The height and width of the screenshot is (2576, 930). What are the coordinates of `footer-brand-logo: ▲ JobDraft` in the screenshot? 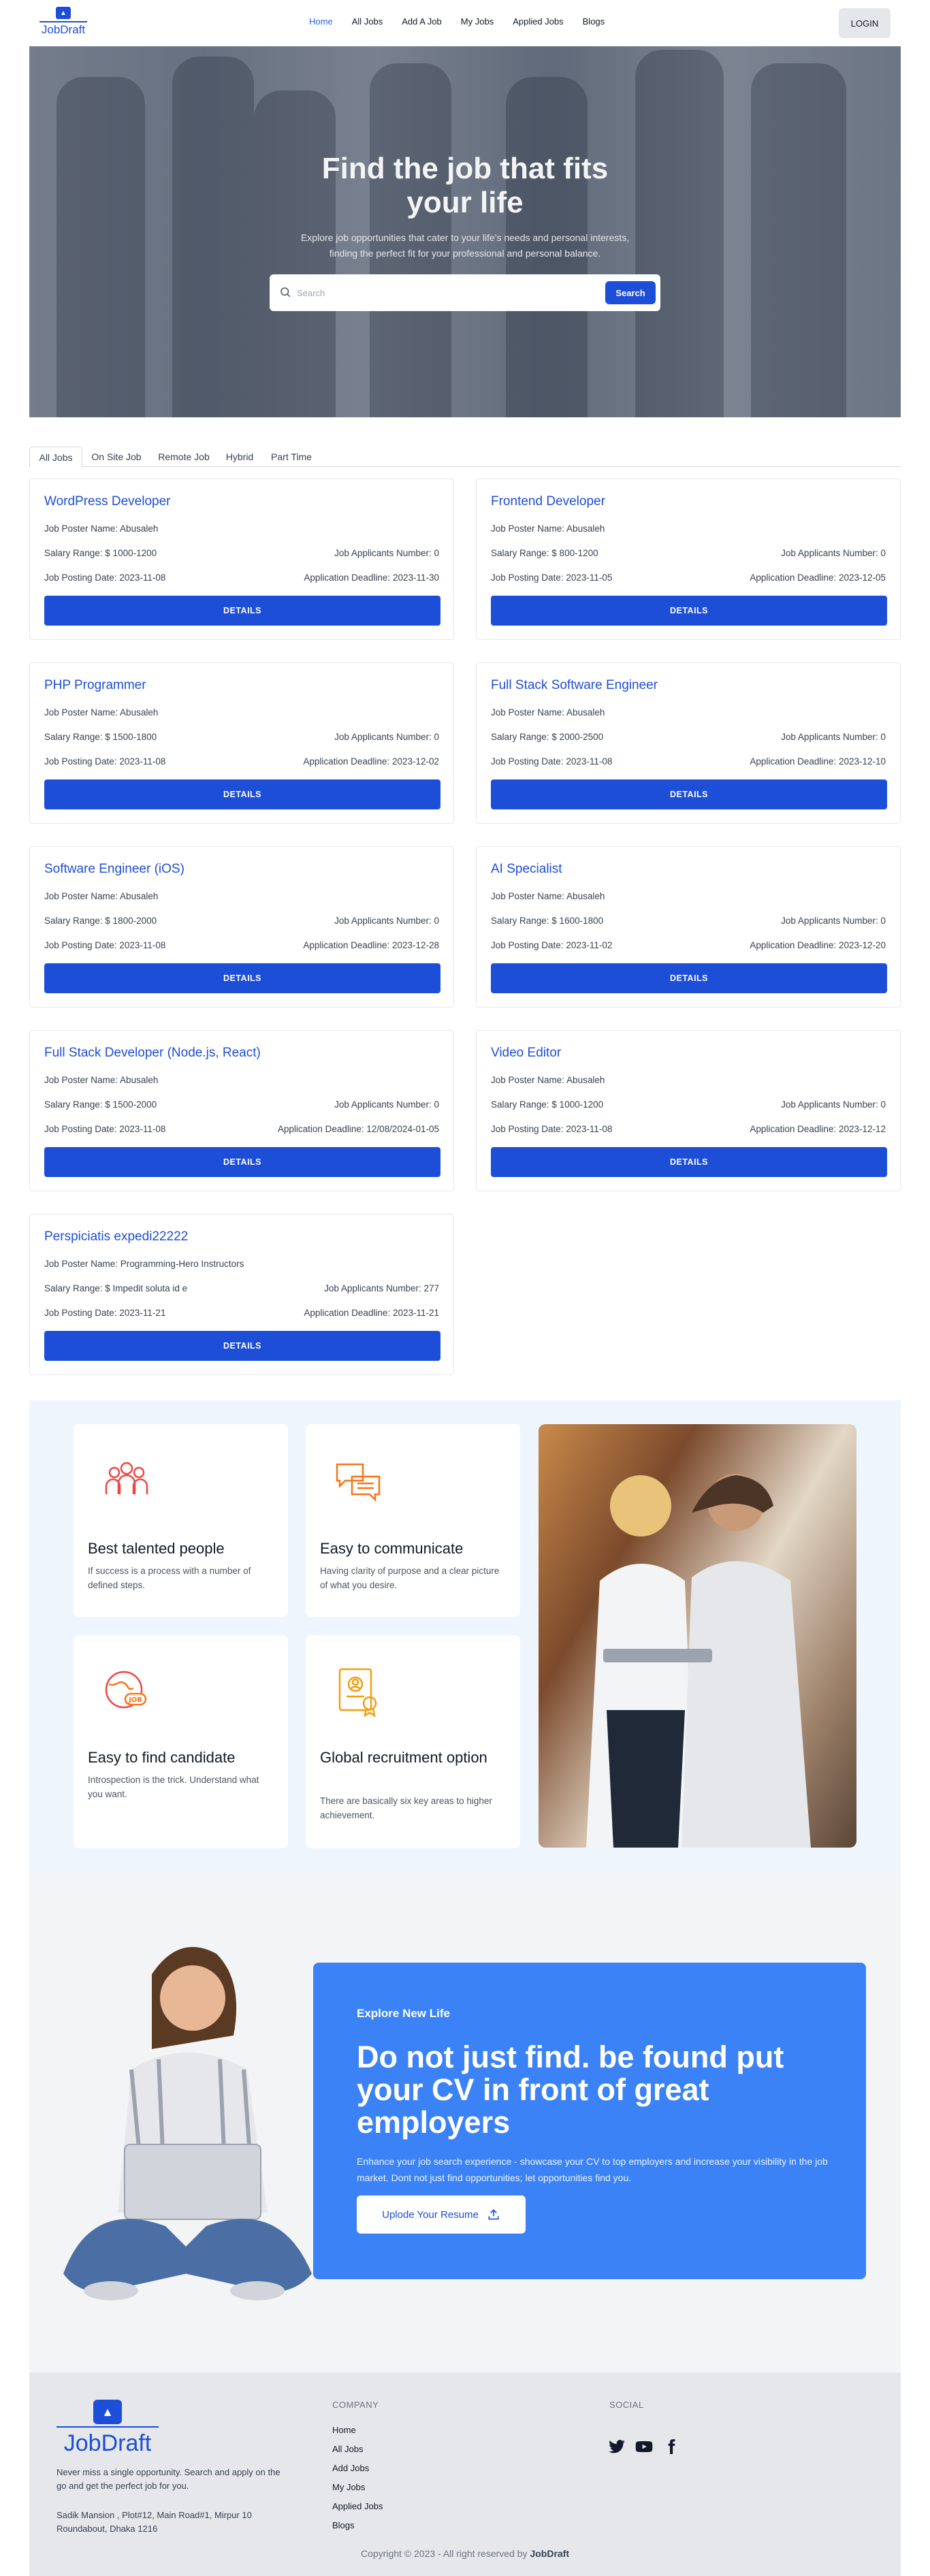 It's located at (108, 2429).